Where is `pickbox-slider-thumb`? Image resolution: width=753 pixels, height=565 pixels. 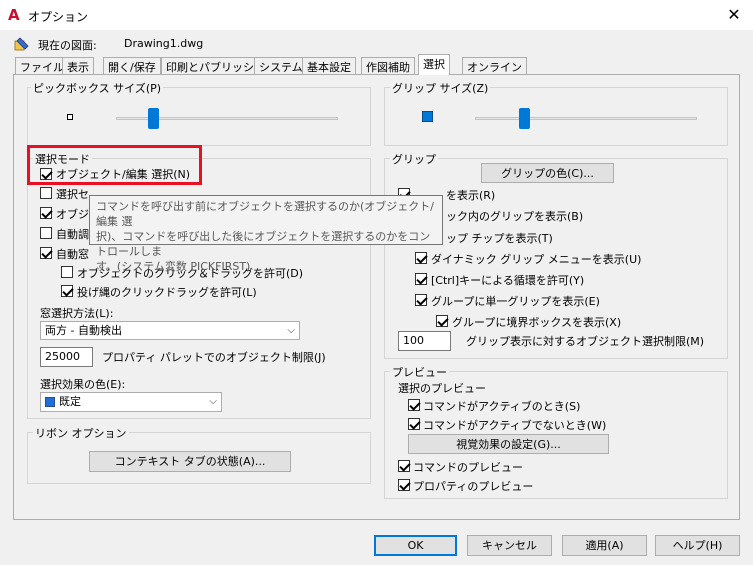
pickbox-slider-thumb is located at coordinates (153, 118).